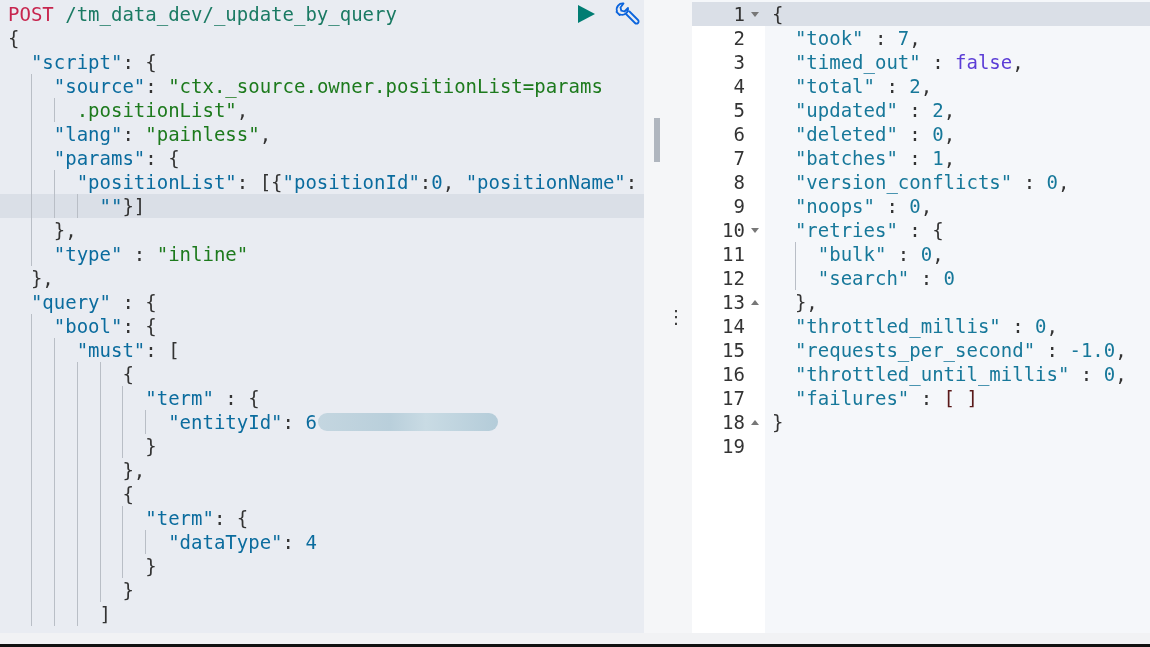 Image resolution: width=1150 pixels, height=647 pixels. What do you see at coordinates (93, 302) in the screenshot?
I see `code-line: "query" : {` at bounding box center [93, 302].